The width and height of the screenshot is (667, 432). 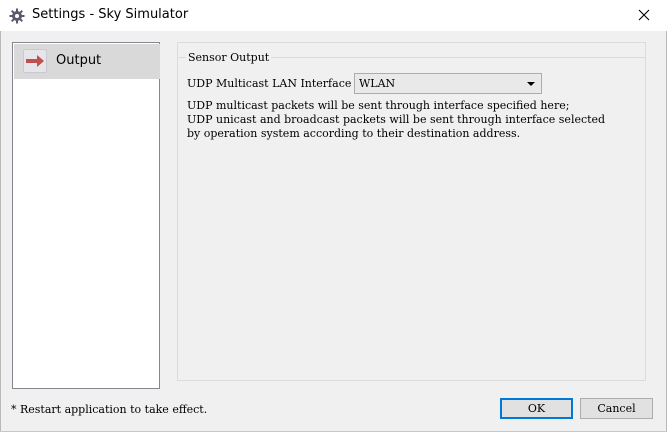 I want to click on group-title: Sensor Output, so click(x=229, y=57).